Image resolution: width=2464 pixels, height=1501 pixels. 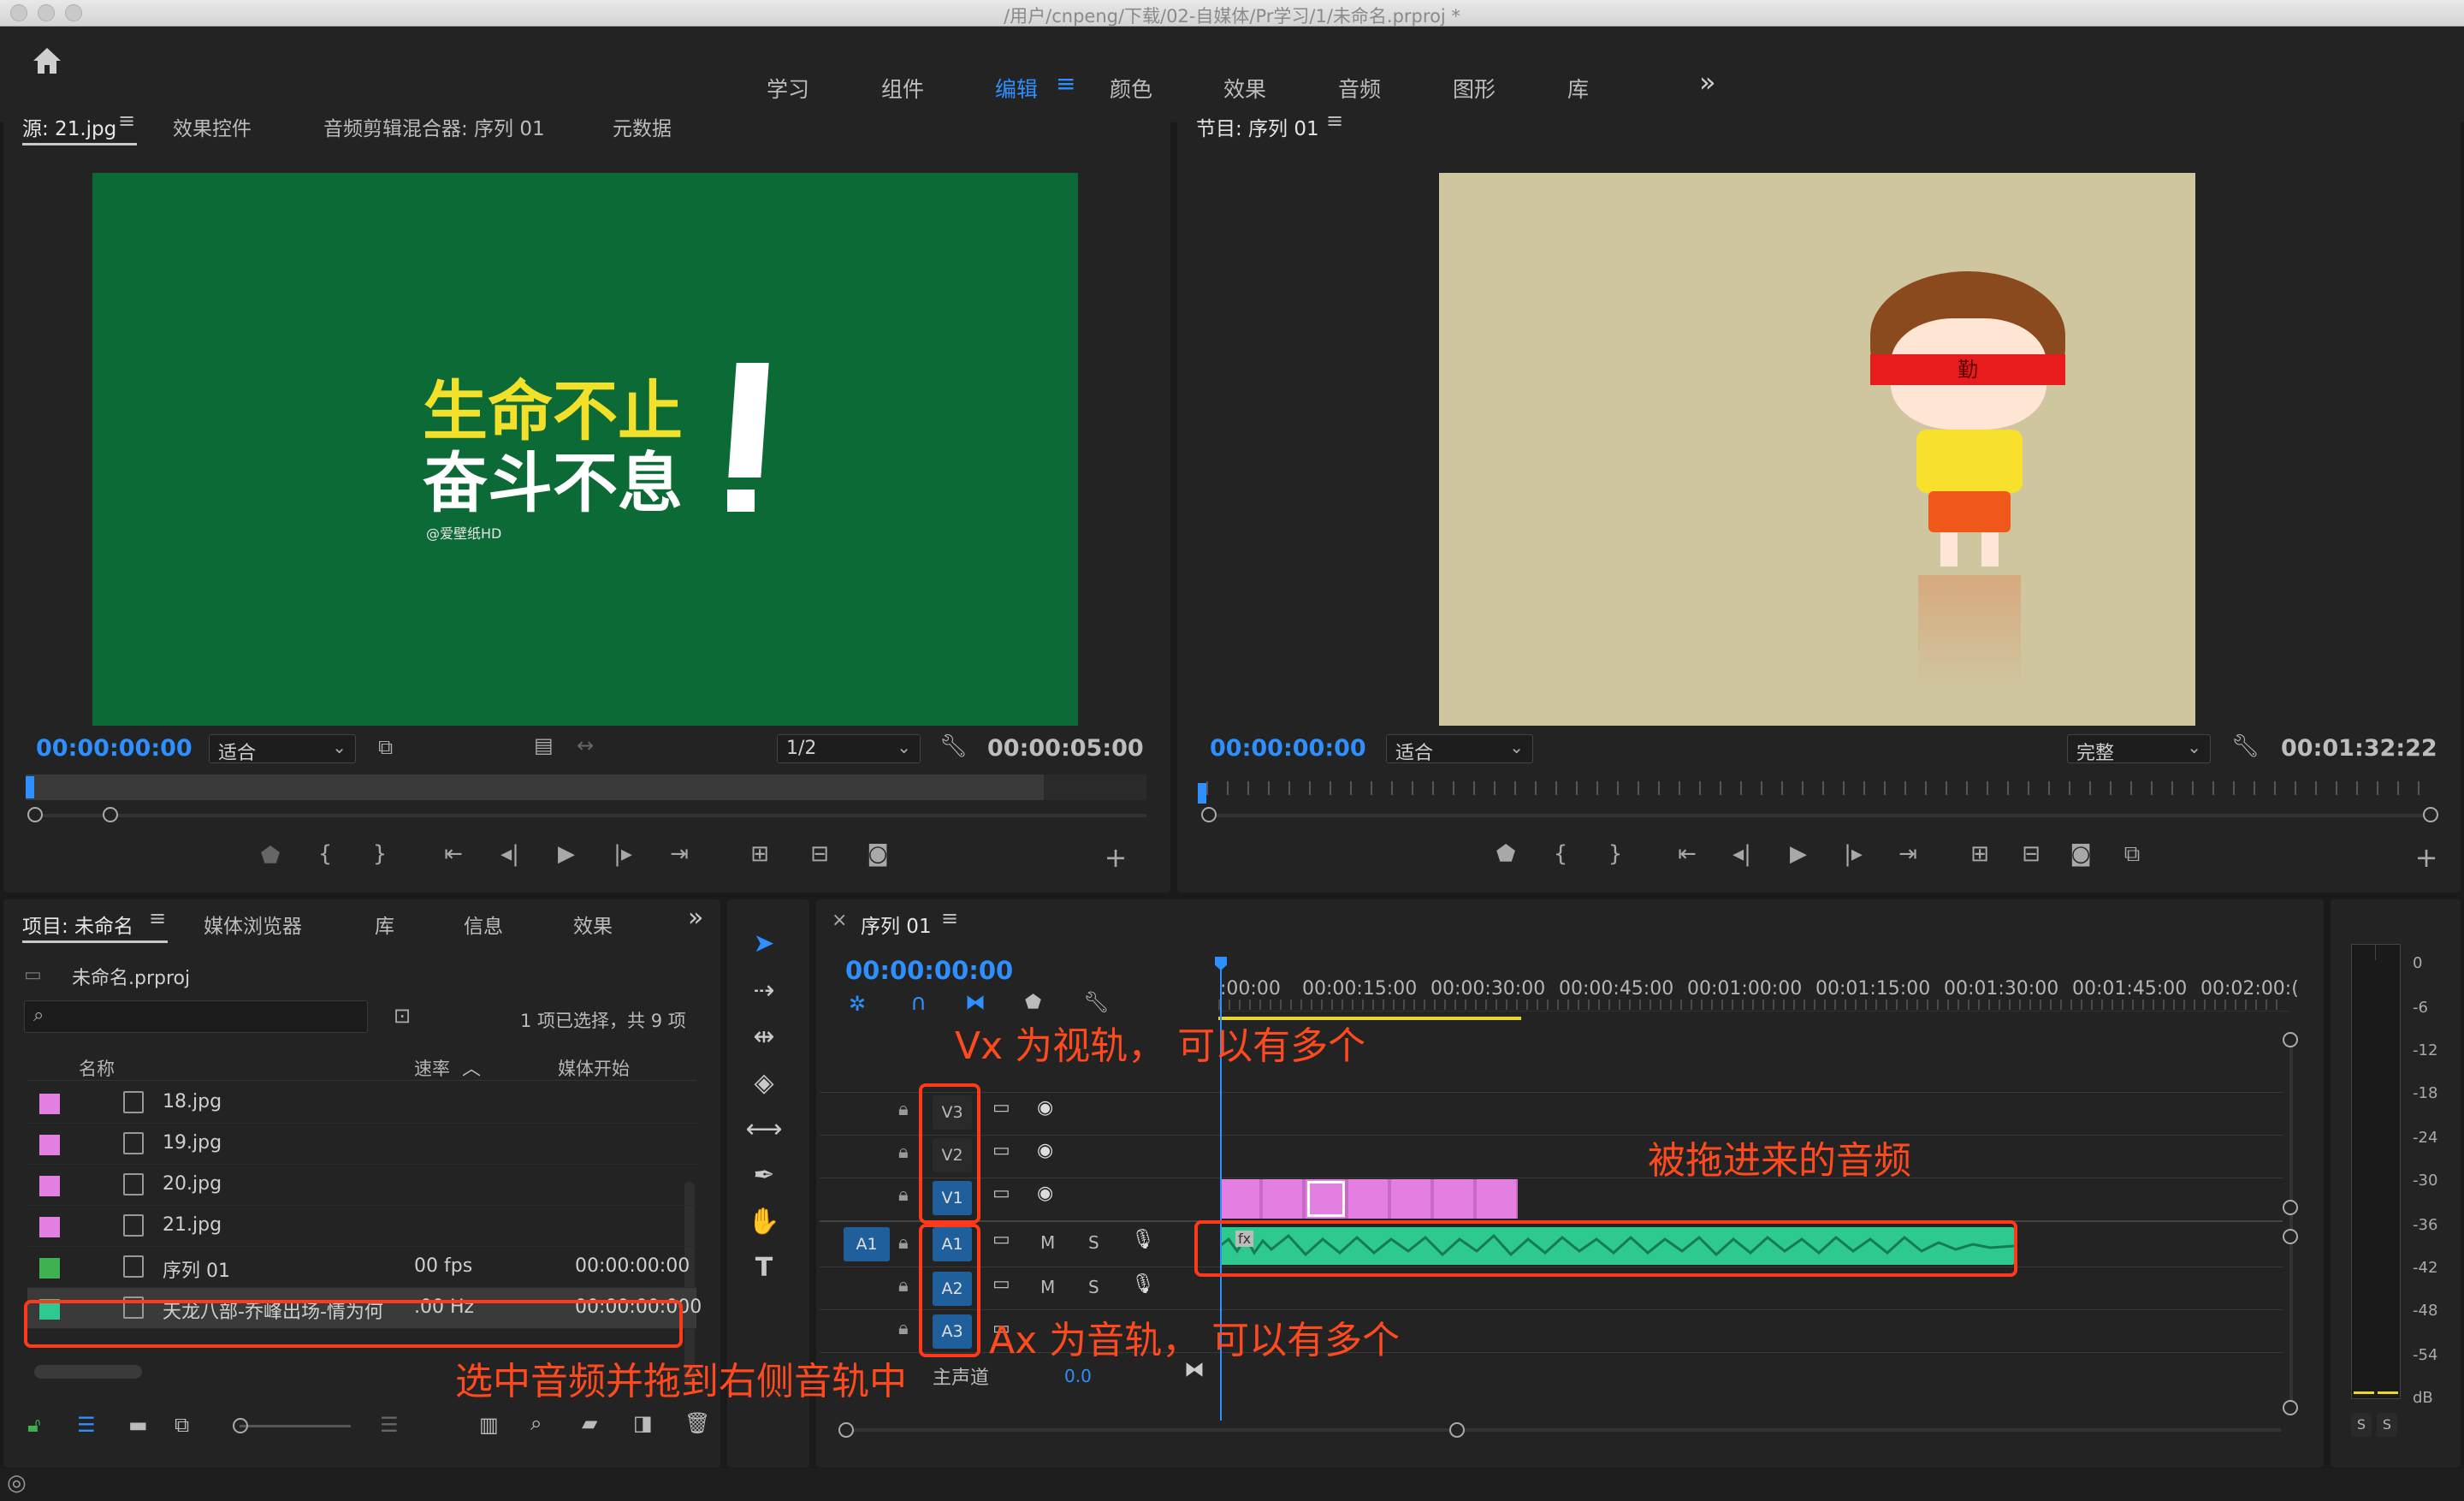 I want to click on workspace-tab-learn: 学习, so click(x=788, y=88).